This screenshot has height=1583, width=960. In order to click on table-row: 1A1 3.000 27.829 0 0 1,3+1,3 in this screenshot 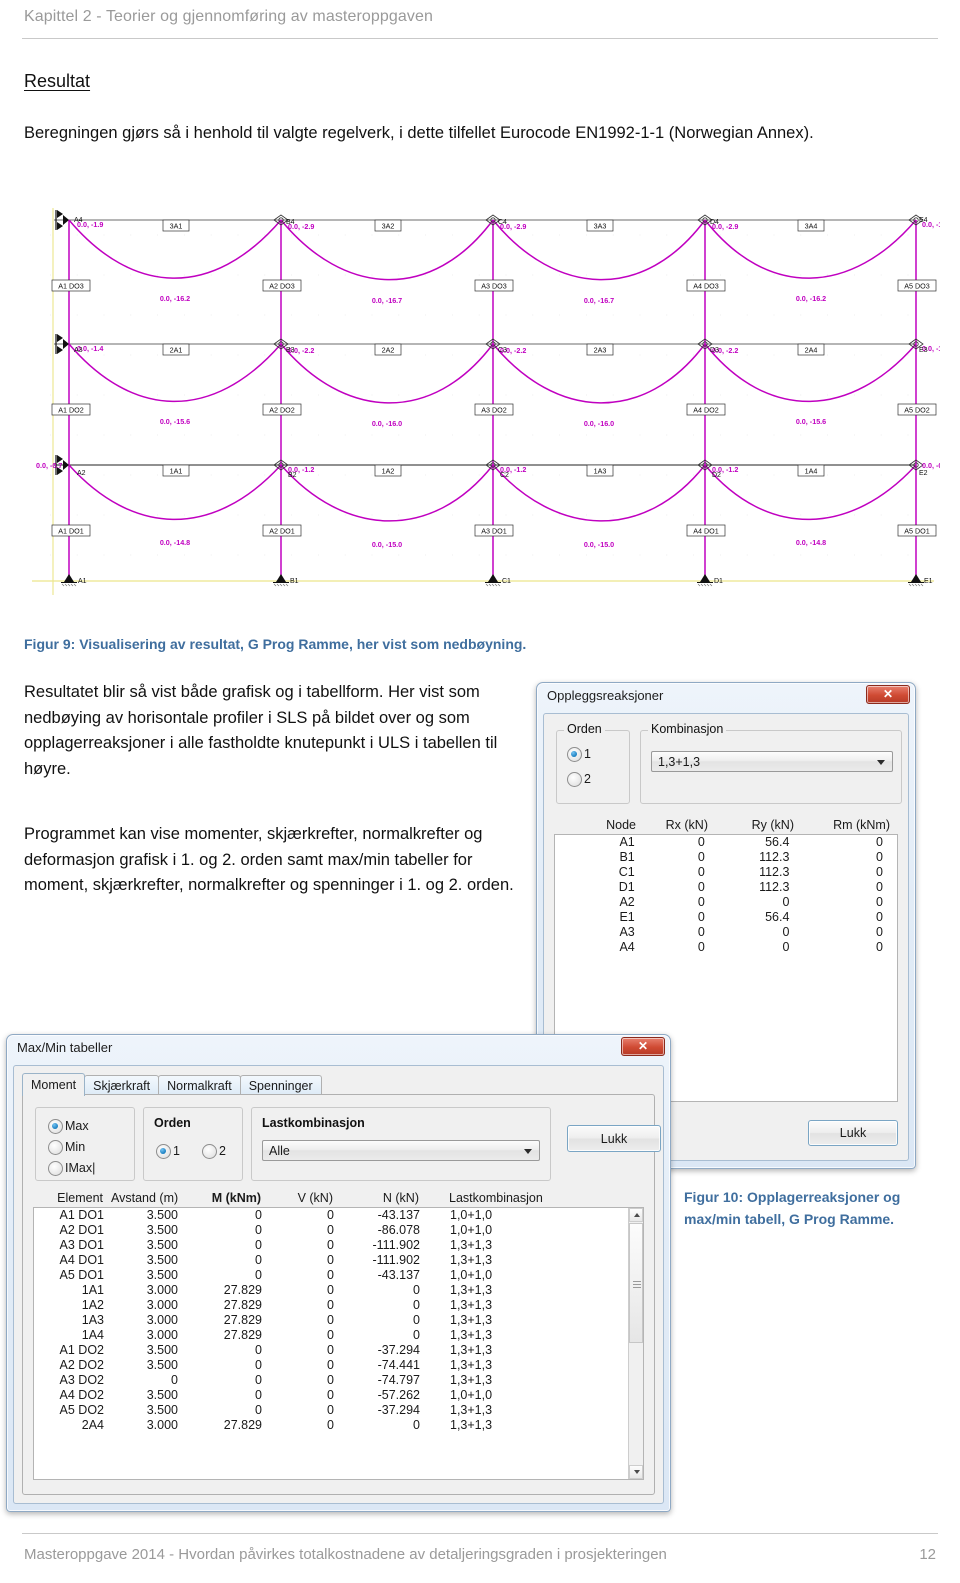, I will do `click(331, 1290)`.